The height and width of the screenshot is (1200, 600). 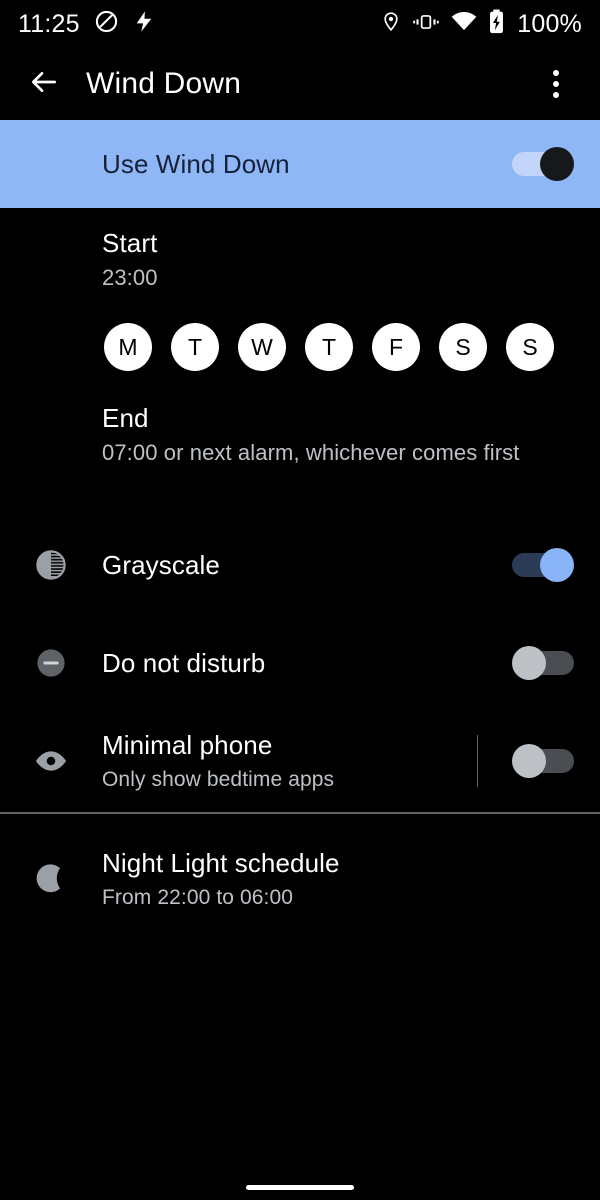 What do you see at coordinates (130, 277) in the screenshot?
I see `start-value: 23:00` at bounding box center [130, 277].